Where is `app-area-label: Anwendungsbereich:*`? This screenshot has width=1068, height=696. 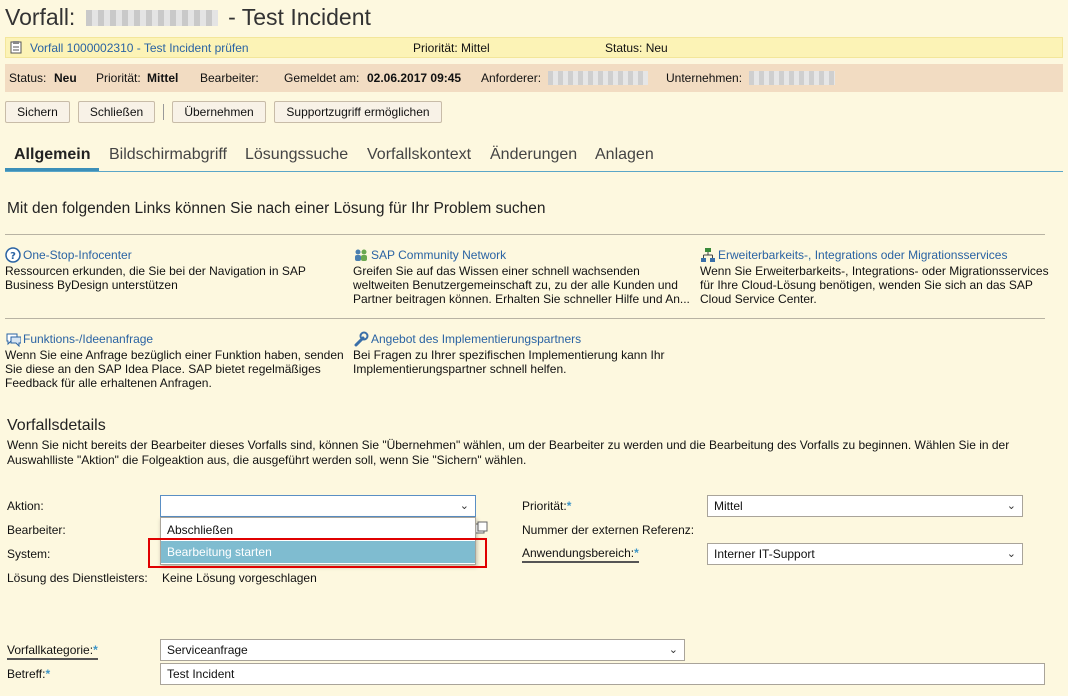 app-area-label: Anwendungsbereich:* is located at coordinates (580, 554).